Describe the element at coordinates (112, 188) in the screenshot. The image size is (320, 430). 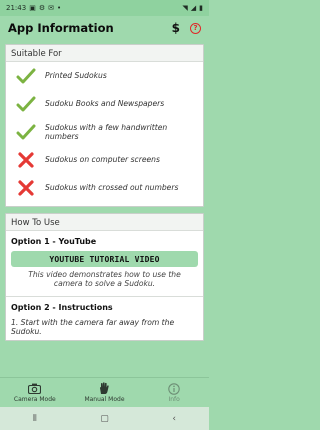
I see `suitable-item-text: Sudokus with crossed out numbers` at that location.